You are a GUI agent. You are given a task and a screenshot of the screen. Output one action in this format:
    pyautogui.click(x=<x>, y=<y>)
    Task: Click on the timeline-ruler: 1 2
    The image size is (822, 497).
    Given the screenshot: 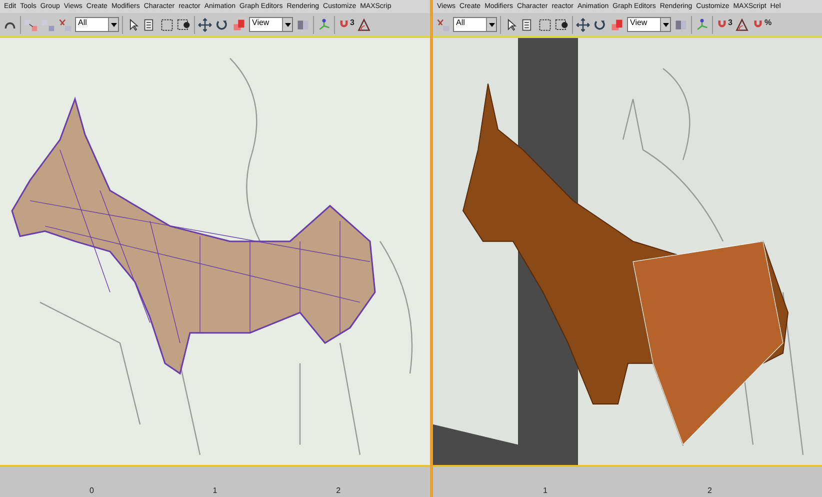 What is the action you would take?
    pyautogui.click(x=627, y=482)
    